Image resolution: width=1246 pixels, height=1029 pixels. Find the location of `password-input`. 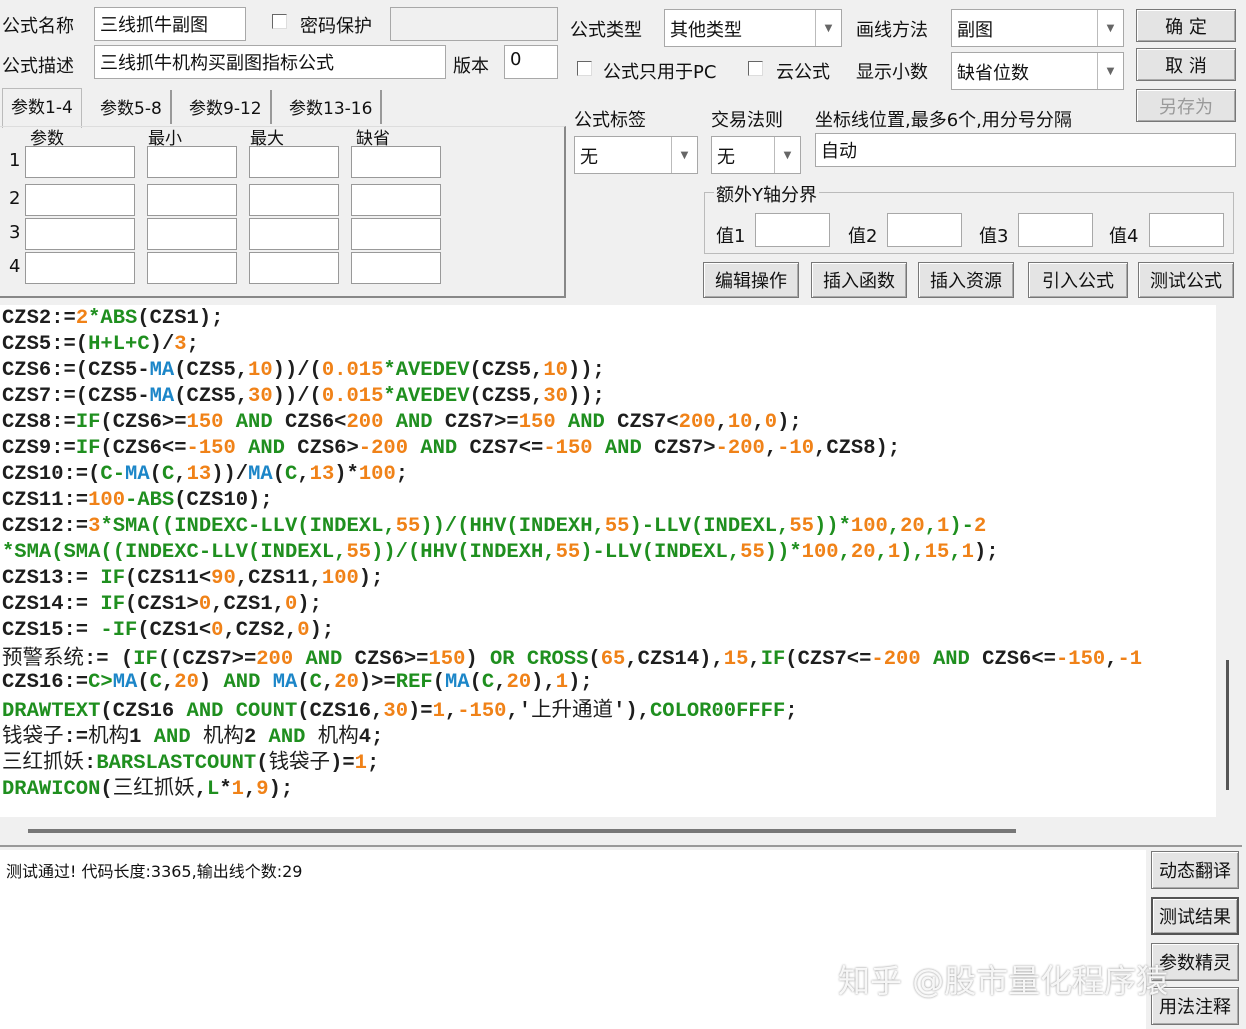

password-input is located at coordinates (474, 24).